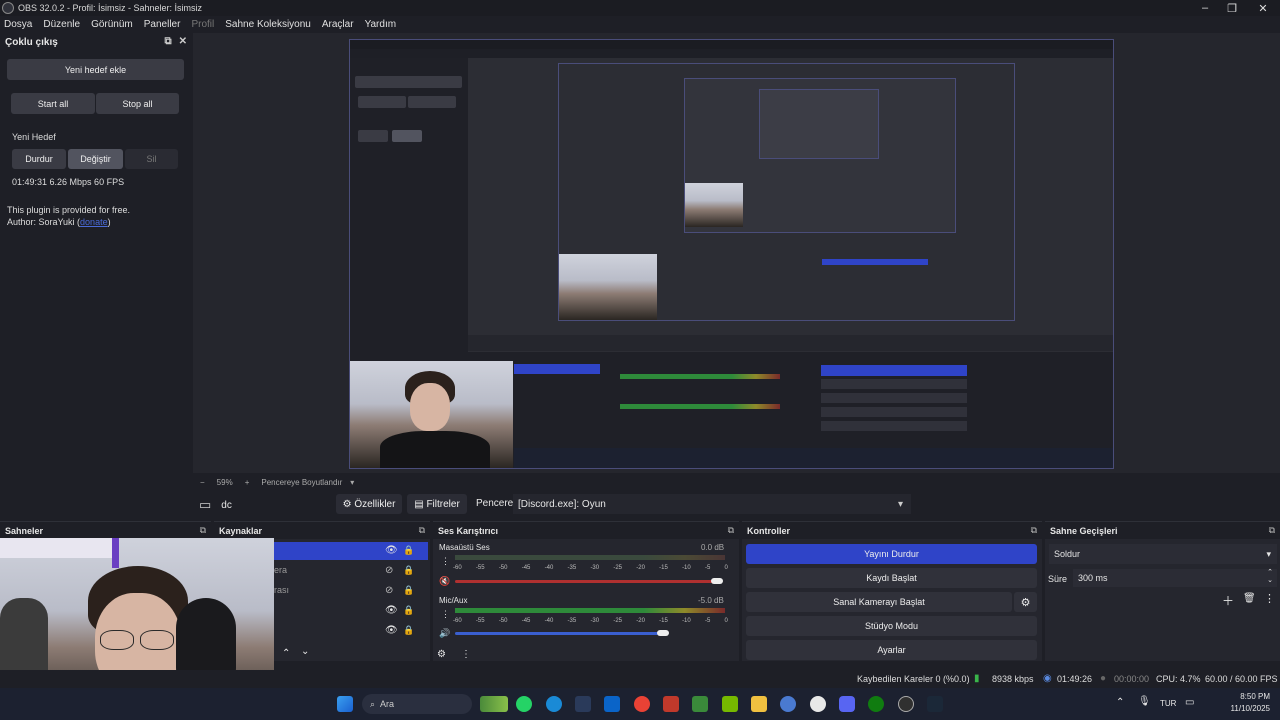  Describe the element at coordinates (712, 504) in the screenshot. I see `window-select: [Discord.exe]: Oyun ▾` at that location.